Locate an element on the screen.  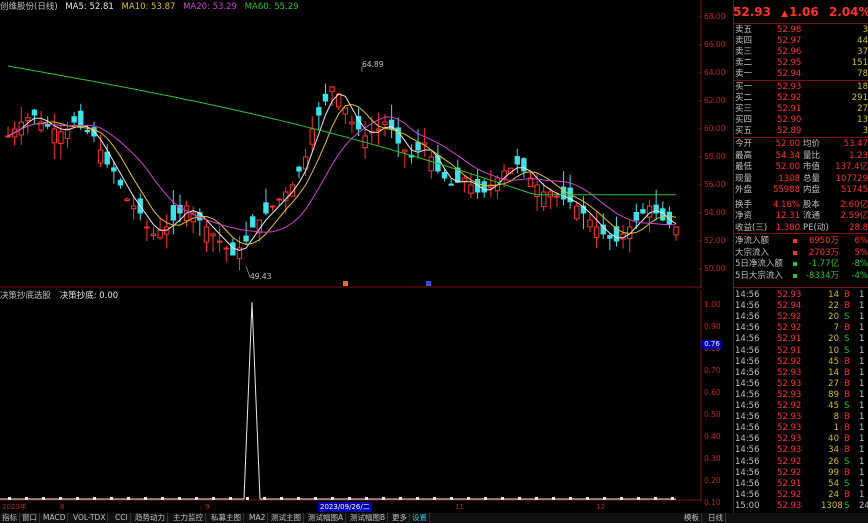
bottom-tab: 主力监控 is located at coordinates (188, 518).